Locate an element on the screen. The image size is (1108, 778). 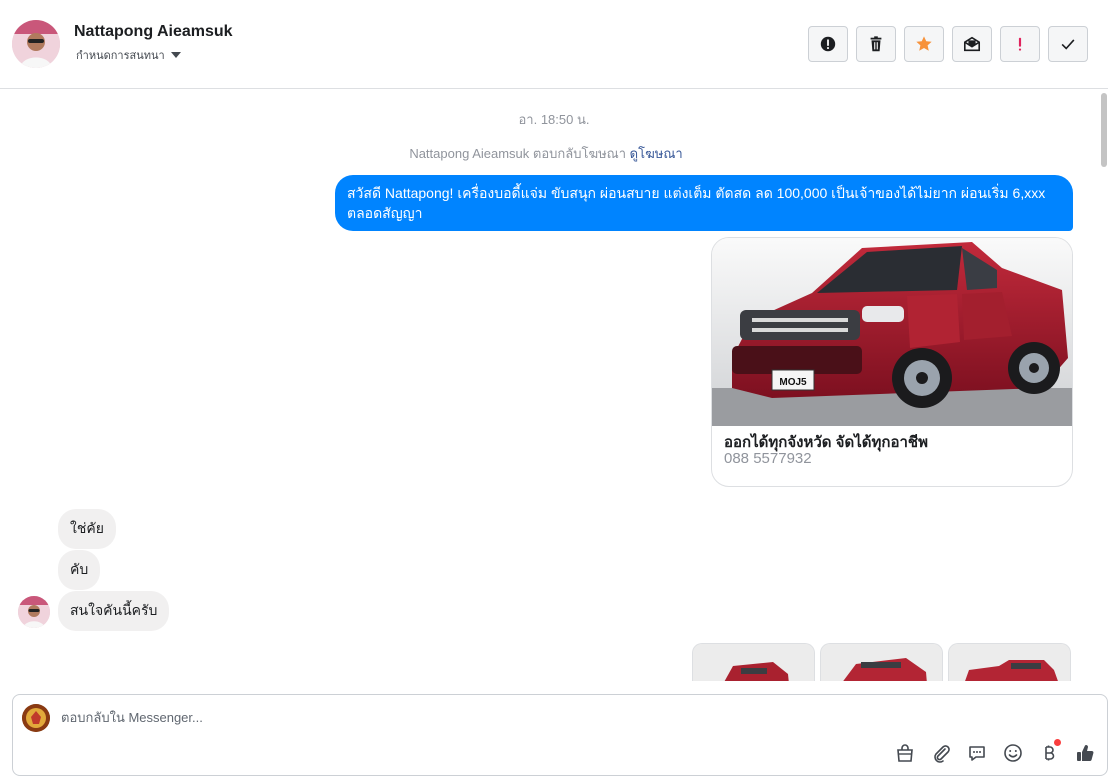
ad-car-image: MOJ5 is located at coordinates (892, 332).